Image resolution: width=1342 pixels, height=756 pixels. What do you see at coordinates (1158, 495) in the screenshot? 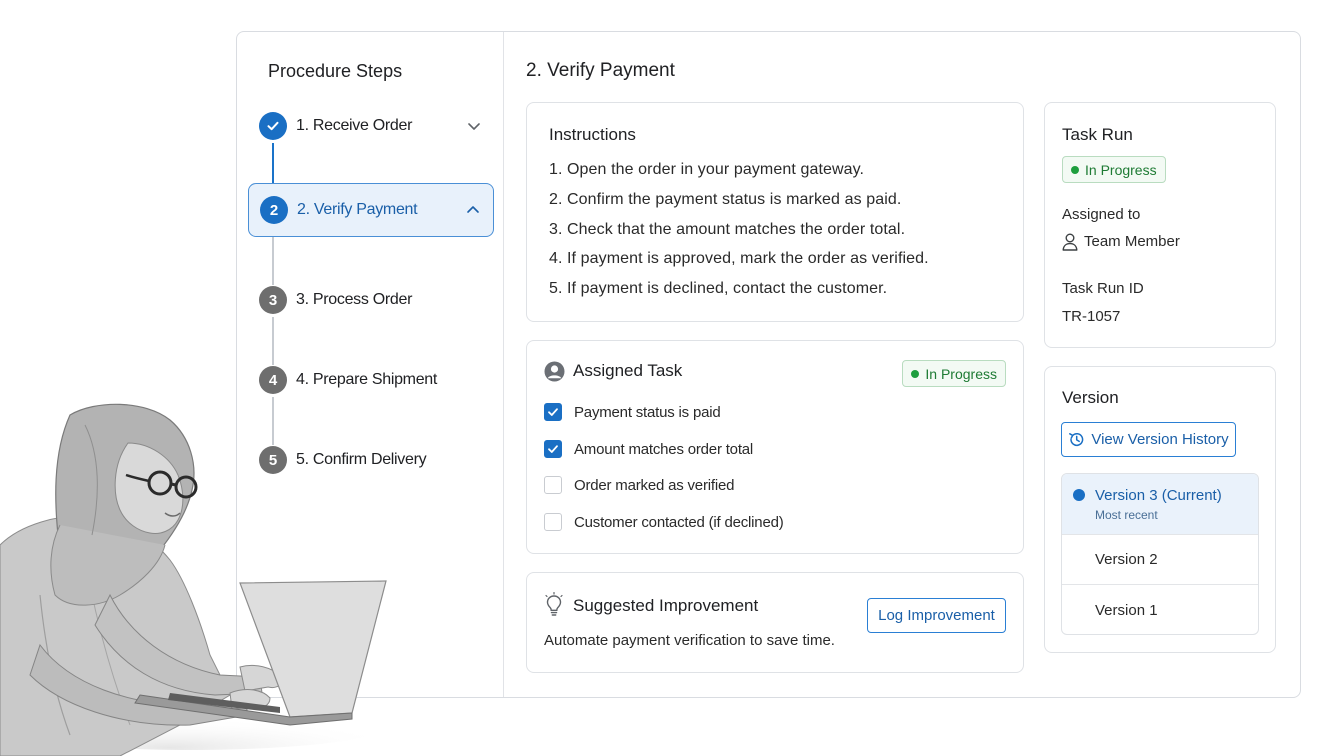
I see `version-label: Version 3 (Current)` at bounding box center [1158, 495].